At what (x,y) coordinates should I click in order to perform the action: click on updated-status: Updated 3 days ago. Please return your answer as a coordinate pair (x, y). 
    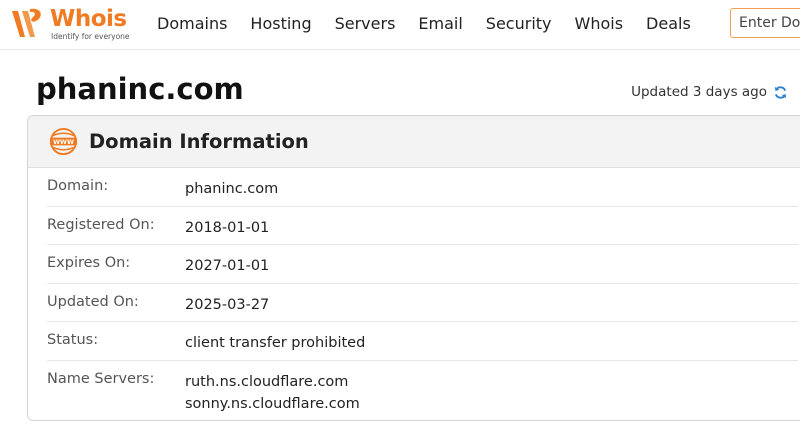
    Looking at the image, I should click on (709, 92).